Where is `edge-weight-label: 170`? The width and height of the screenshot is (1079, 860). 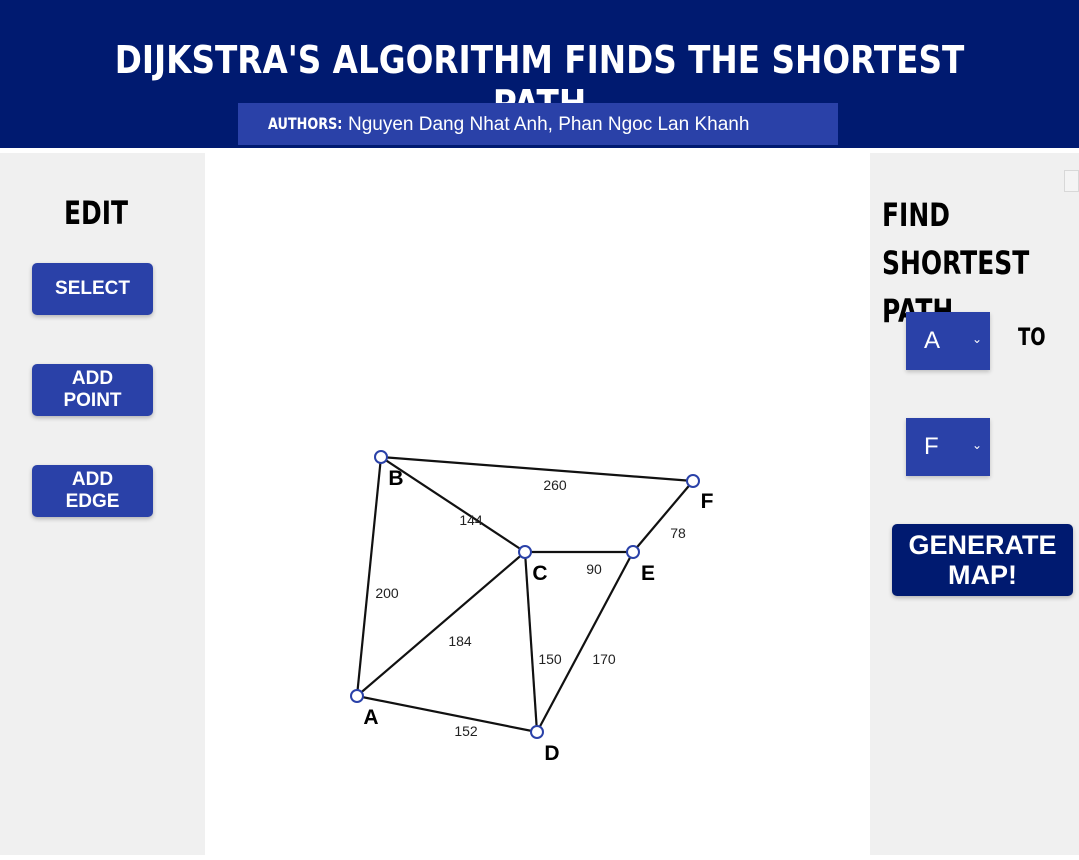 edge-weight-label: 170 is located at coordinates (604, 659).